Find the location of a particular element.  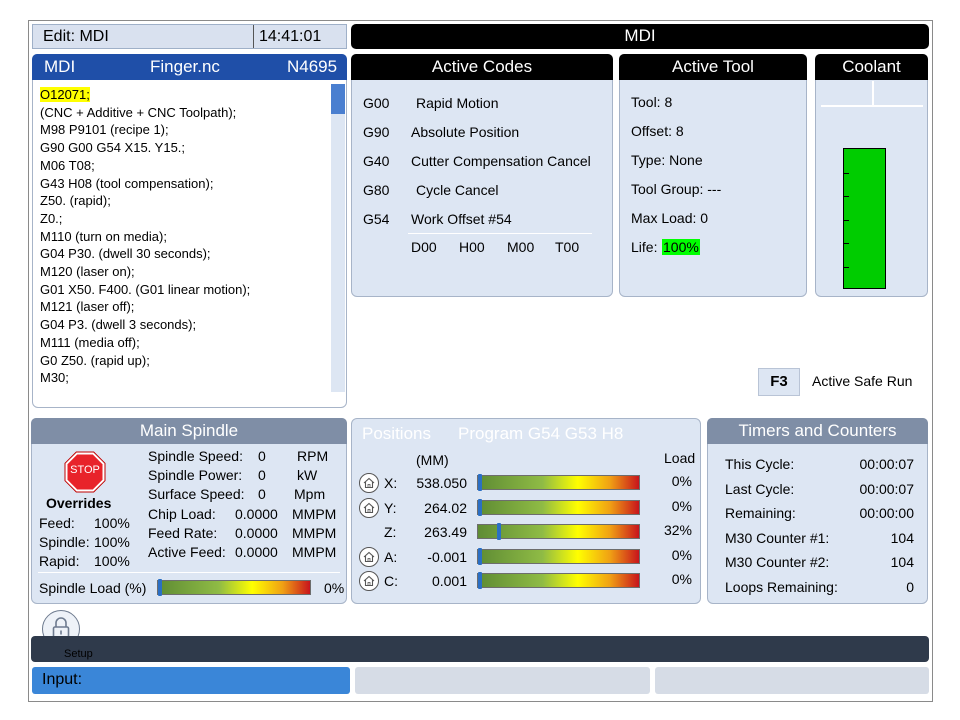

program-line: G04 P3. (dwell 3 seconds); is located at coordinates (185, 325).